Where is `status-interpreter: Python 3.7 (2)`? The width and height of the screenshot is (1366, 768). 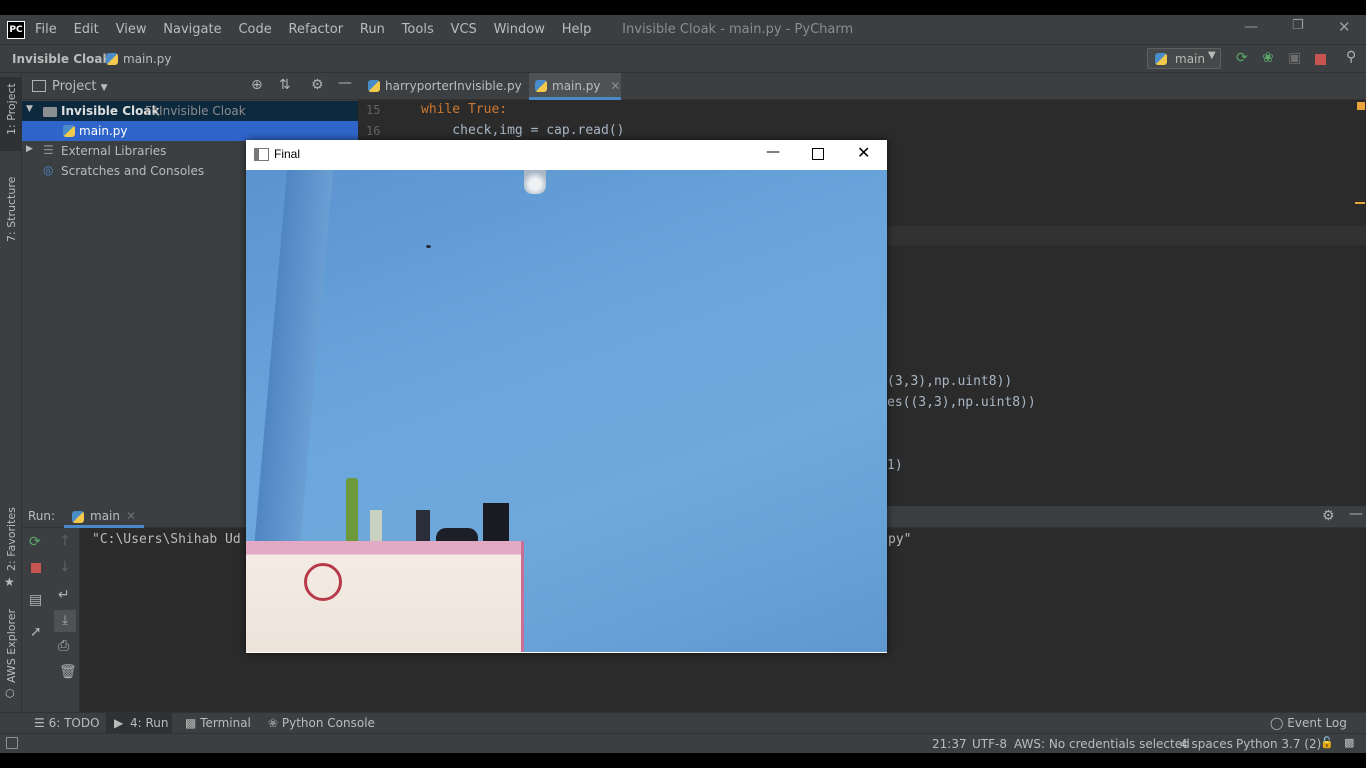 status-interpreter: Python 3.7 (2) is located at coordinates (1278, 744).